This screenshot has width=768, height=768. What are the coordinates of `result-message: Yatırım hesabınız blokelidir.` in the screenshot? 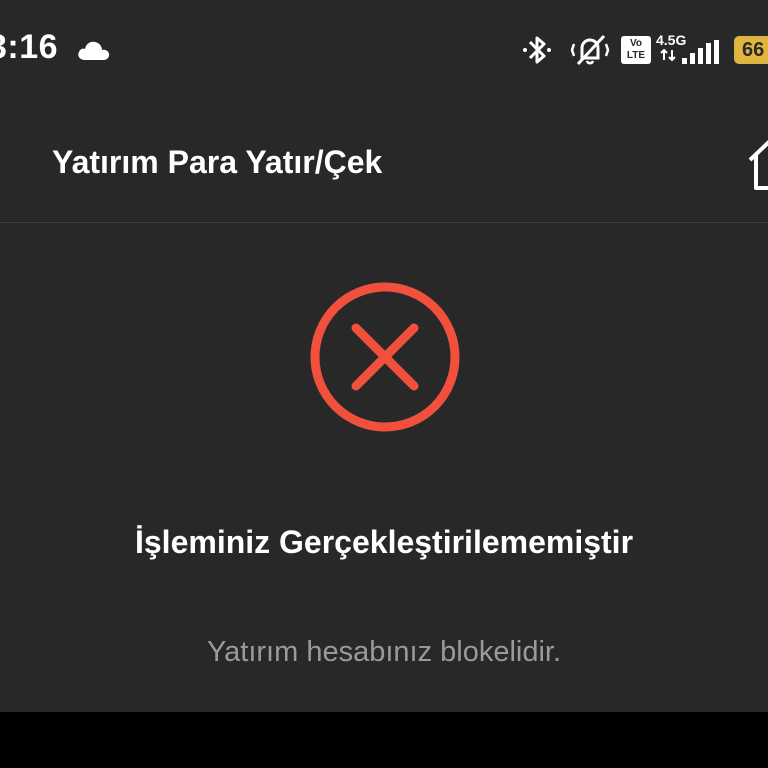 It's located at (384, 652).